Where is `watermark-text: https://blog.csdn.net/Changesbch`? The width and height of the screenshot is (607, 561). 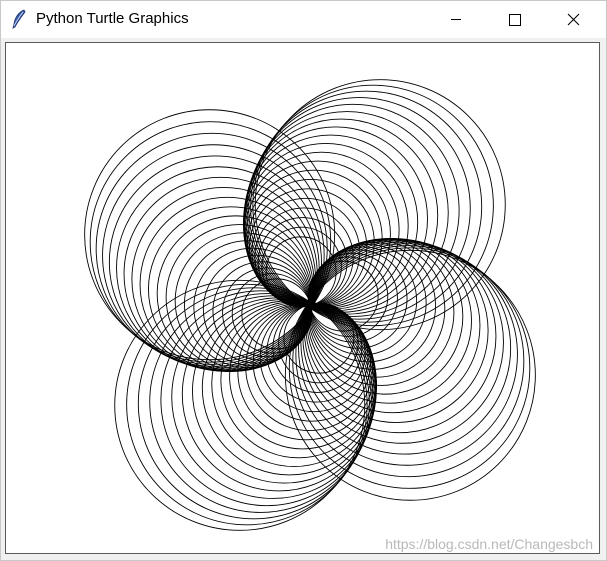 watermark-text: https://blog.csdn.net/Changesbch is located at coordinates (489, 544).